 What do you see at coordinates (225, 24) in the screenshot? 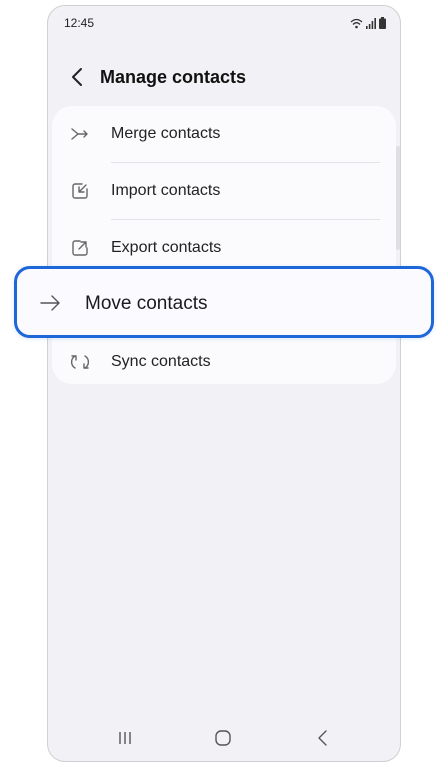
I see `status-bar: 12:45` at bounding box center [225, 24].